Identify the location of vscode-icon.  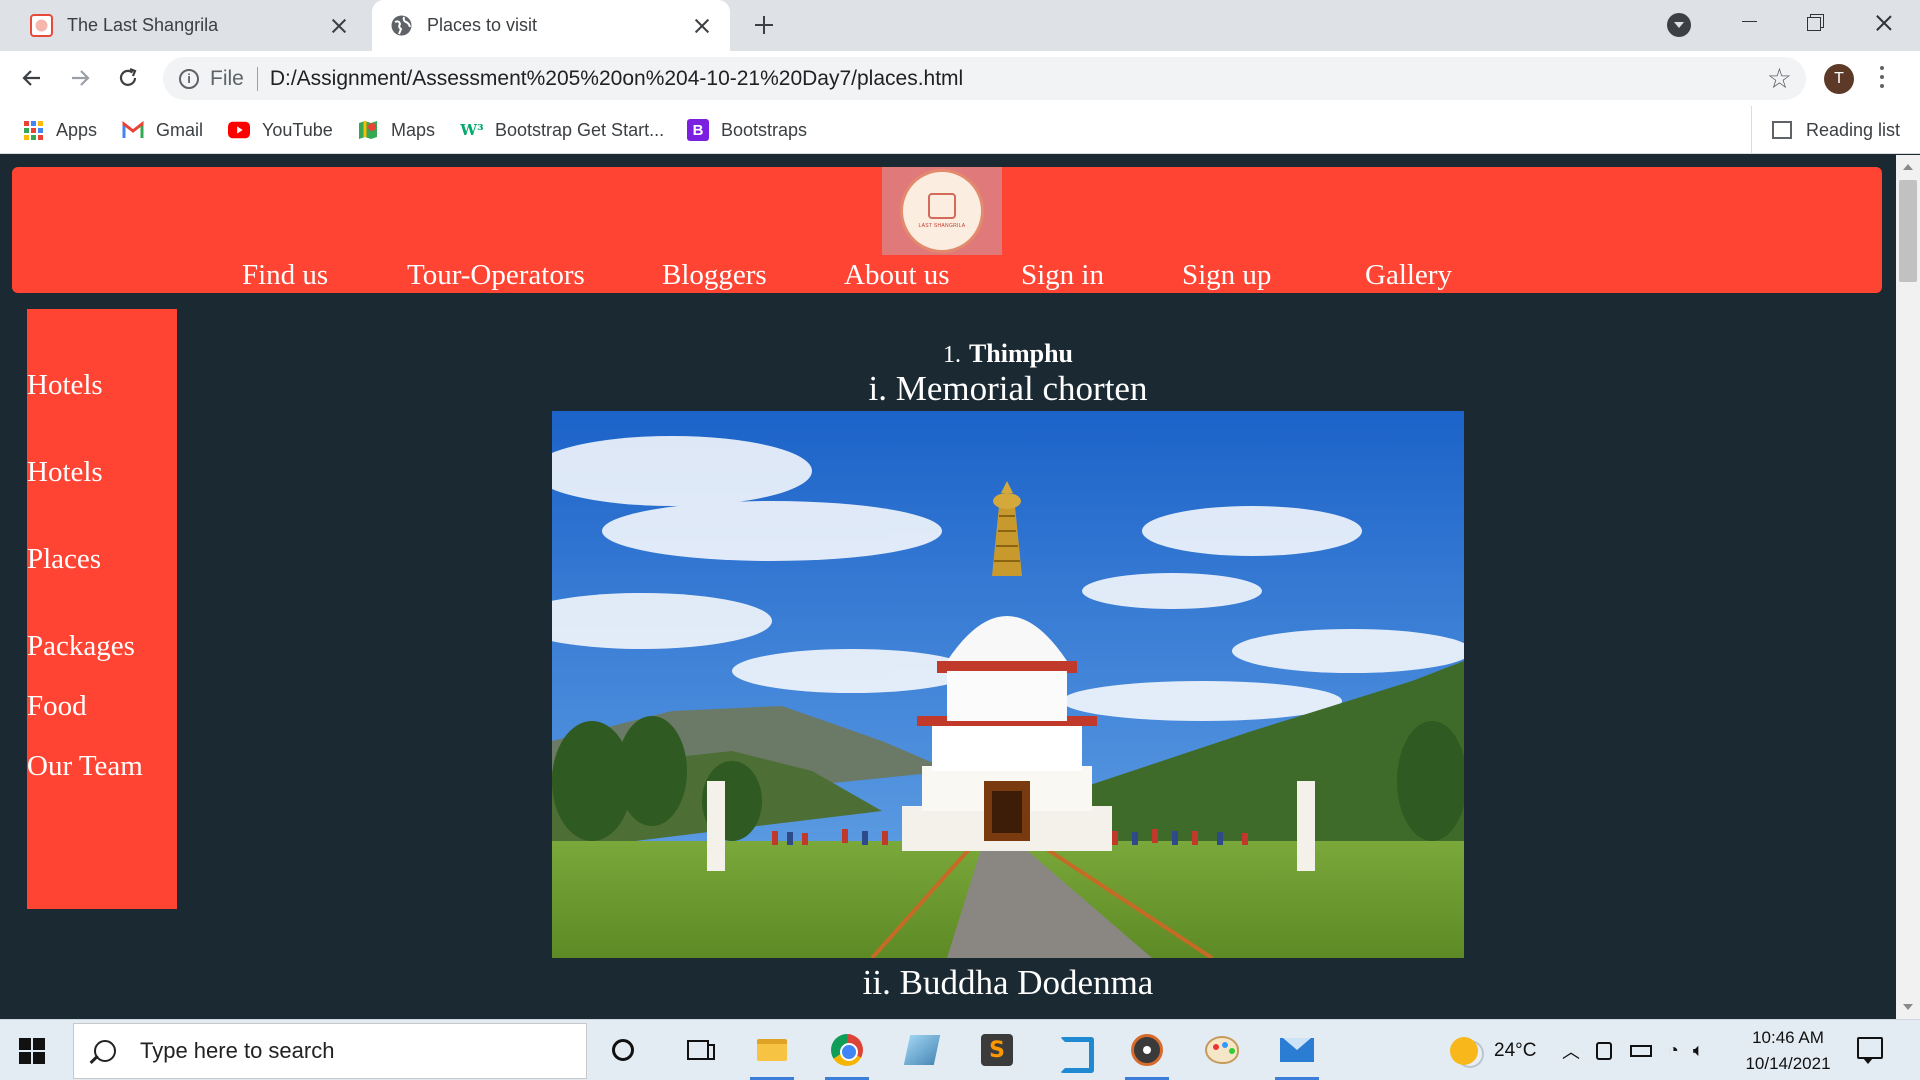
(1072, 1050).